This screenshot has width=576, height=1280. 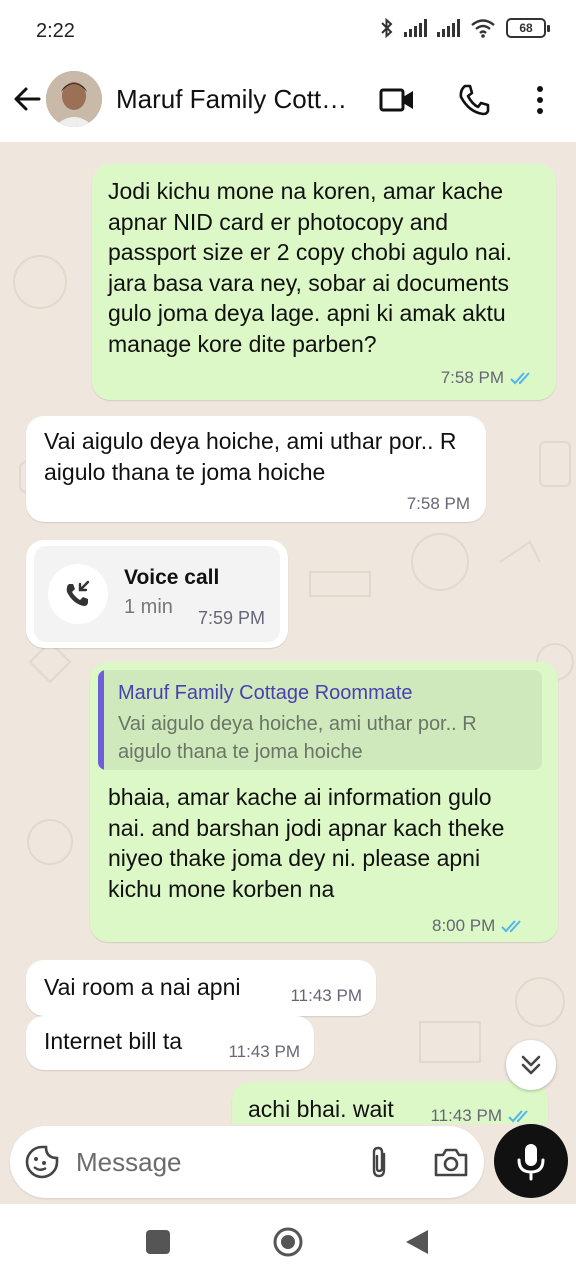 I want to click on message-text: Internet bill ta, so click(x=113, y=1041).